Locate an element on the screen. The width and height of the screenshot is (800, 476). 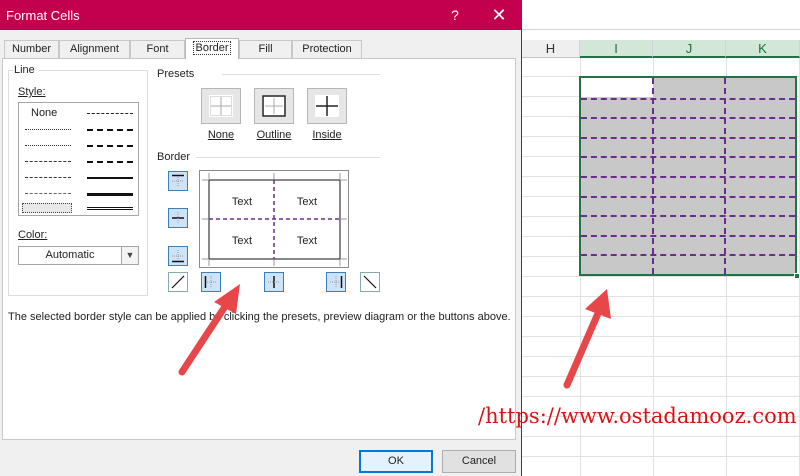
tab-alignment: Alignment is located at coordinates (94, 49).